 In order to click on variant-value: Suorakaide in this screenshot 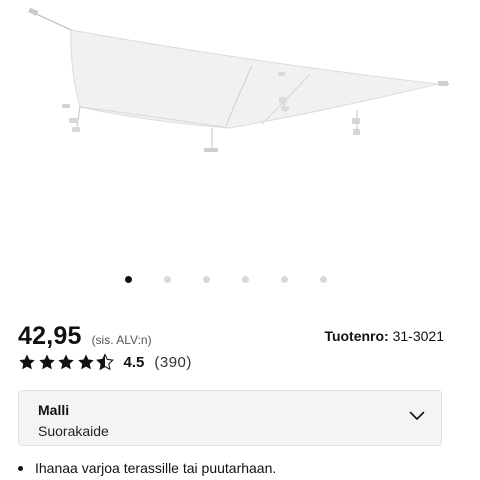, I will do `click(73, 431)`.